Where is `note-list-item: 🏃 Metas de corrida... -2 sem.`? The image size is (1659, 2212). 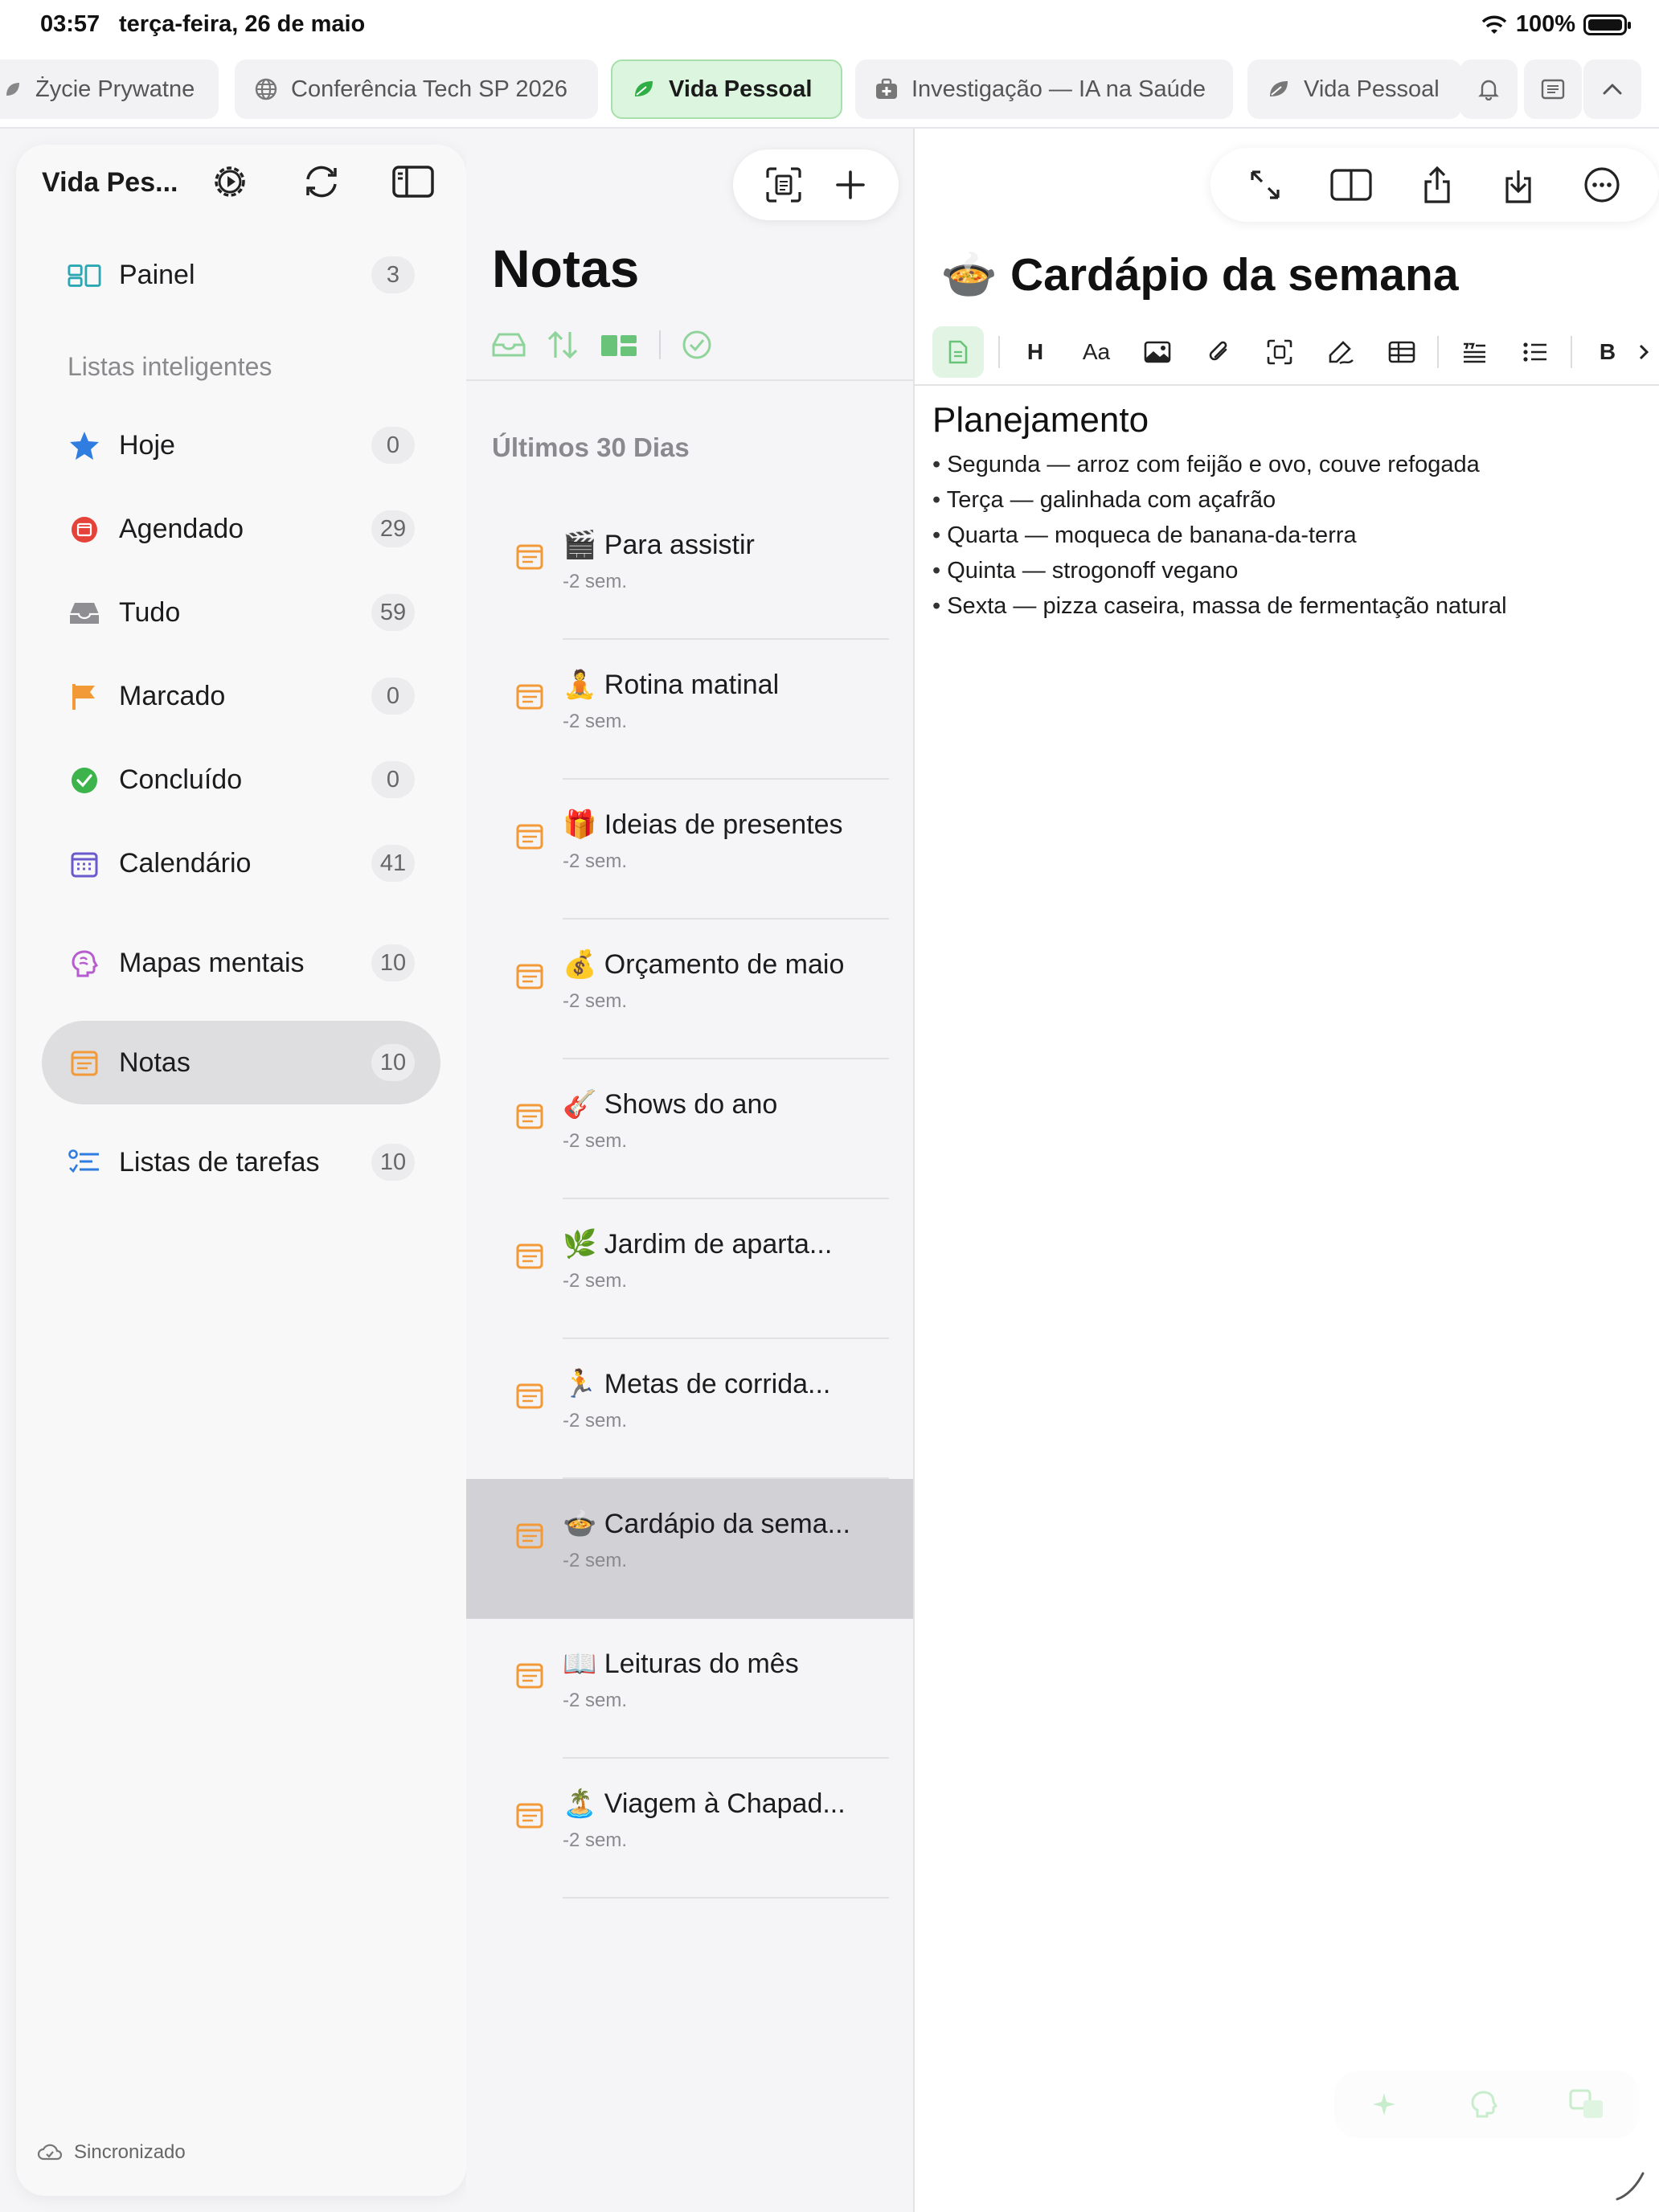
note-list-item: 🏃 Metas de corrida... -2 sem. is located at coordinates (689, 1409).